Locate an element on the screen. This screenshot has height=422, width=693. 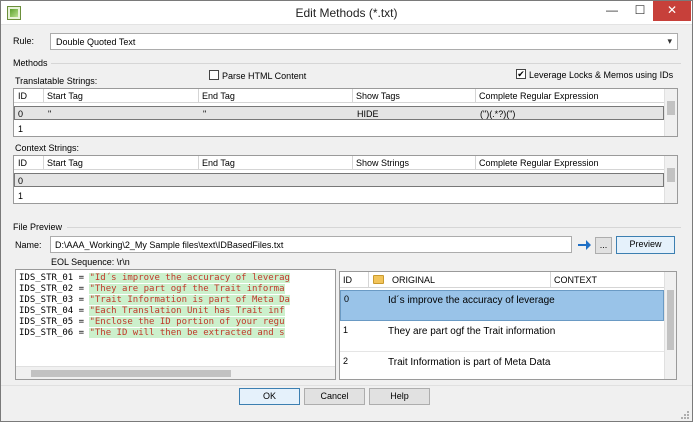
name-label: Name: is located at coordinates (28, 245).